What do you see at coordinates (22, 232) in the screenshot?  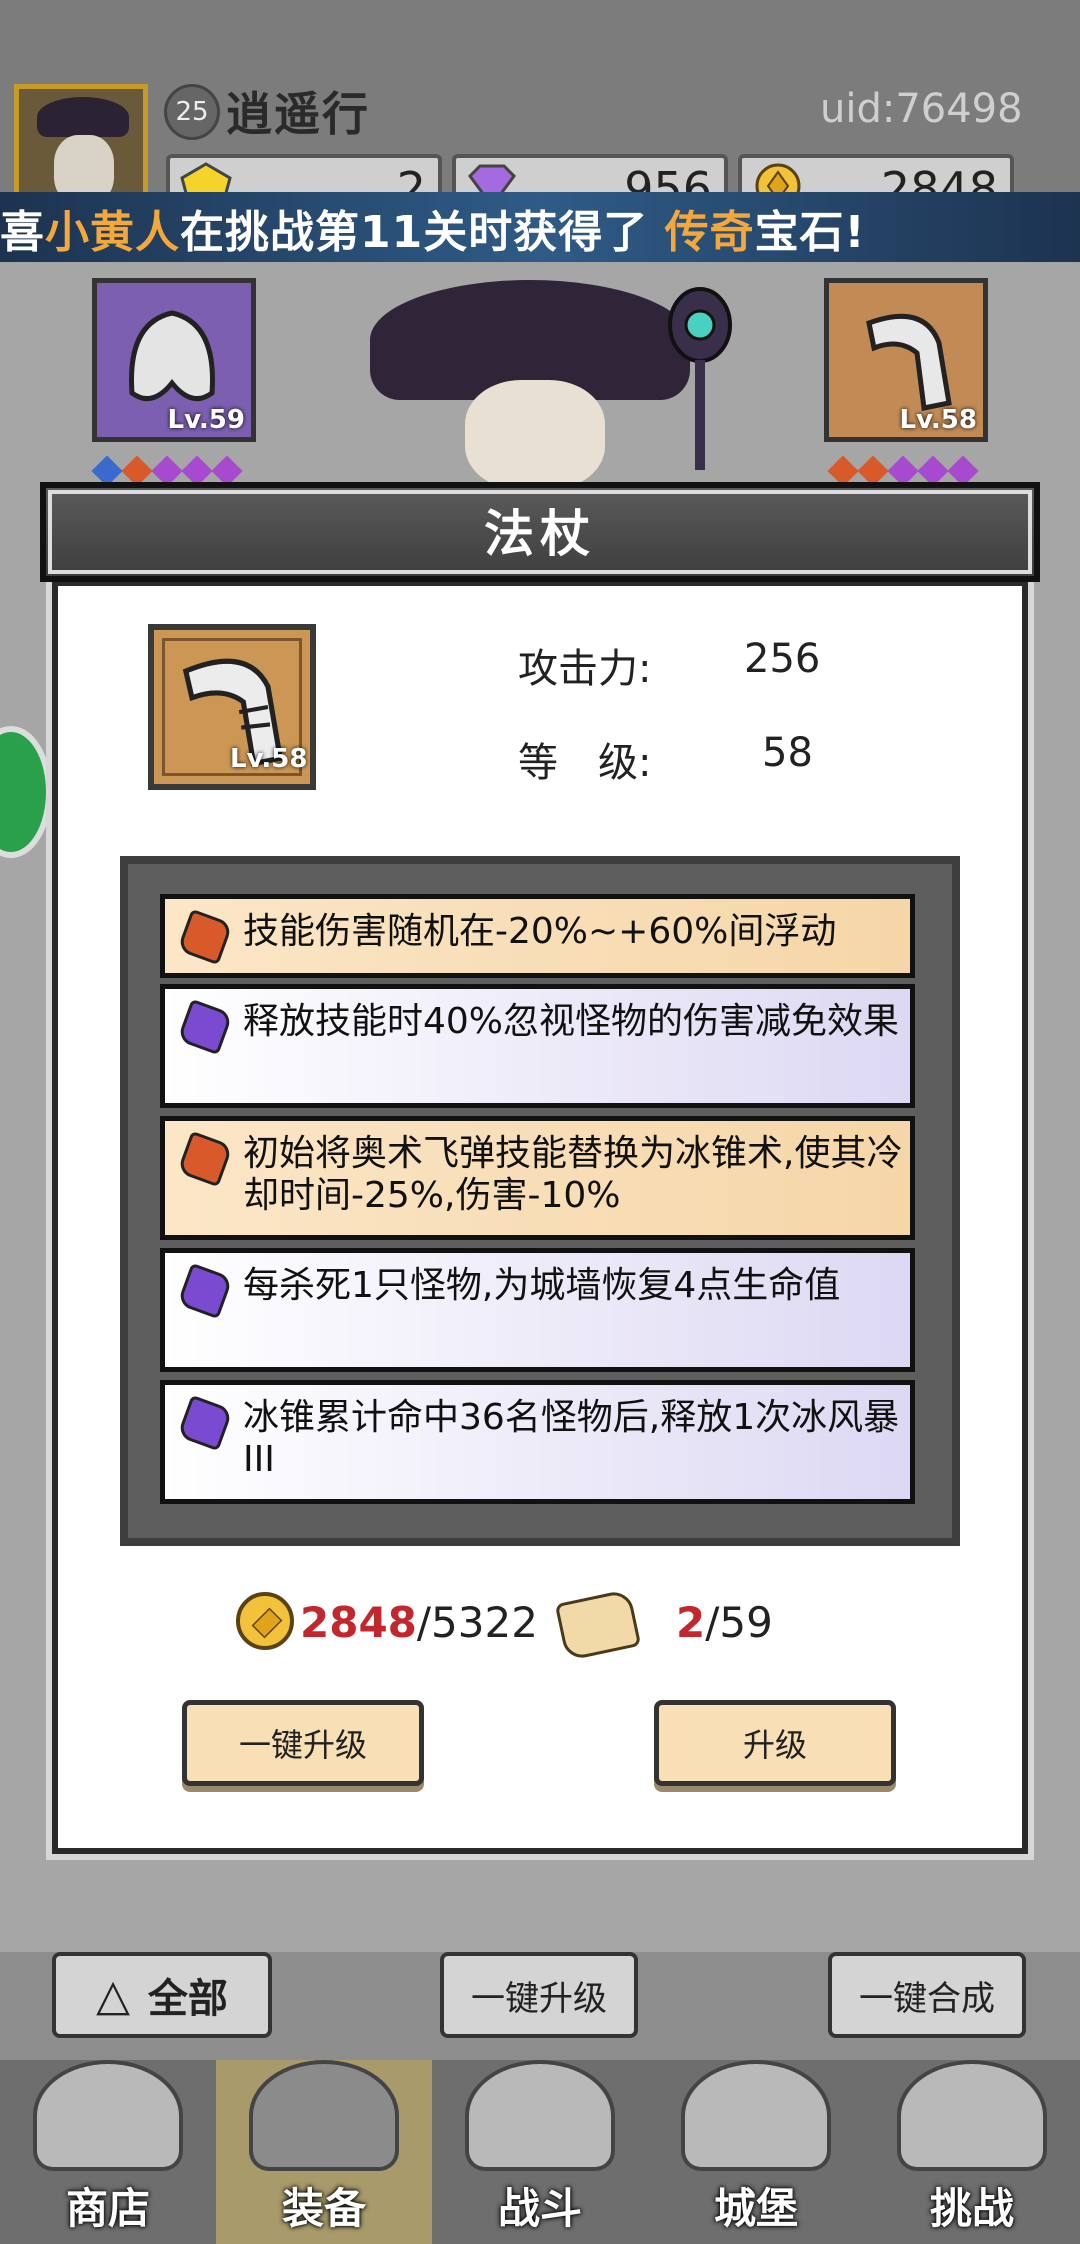 I see `banner-prefix: 喜` at bounding box center [22, 232].